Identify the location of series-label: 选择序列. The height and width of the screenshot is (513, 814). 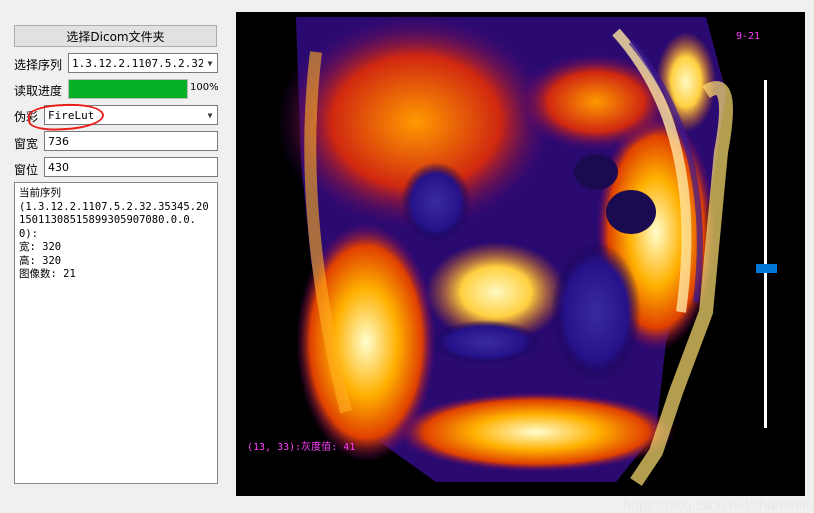
(38, 65).